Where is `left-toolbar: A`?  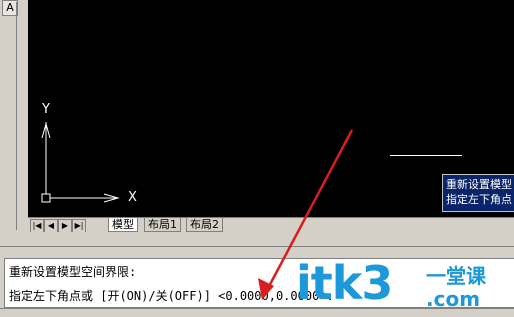
left-toolbar: A is located at coordinates (14, 116).